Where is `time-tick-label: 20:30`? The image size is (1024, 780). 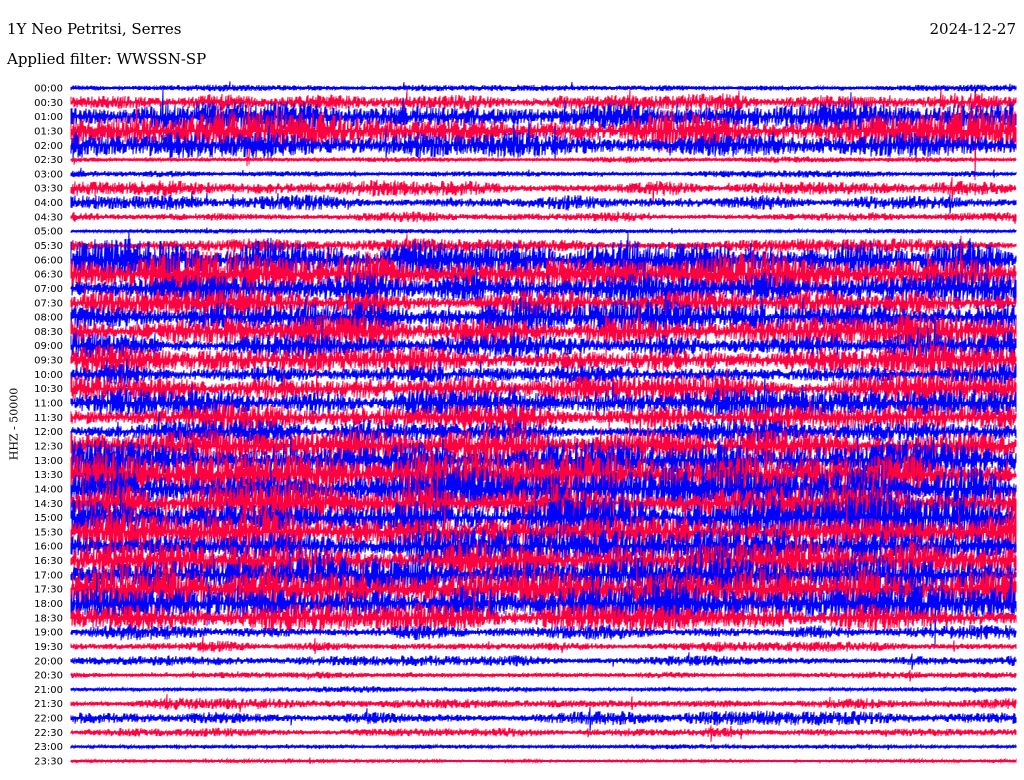 time-tick-label: 20:30 is located at coordinates (48, 676).